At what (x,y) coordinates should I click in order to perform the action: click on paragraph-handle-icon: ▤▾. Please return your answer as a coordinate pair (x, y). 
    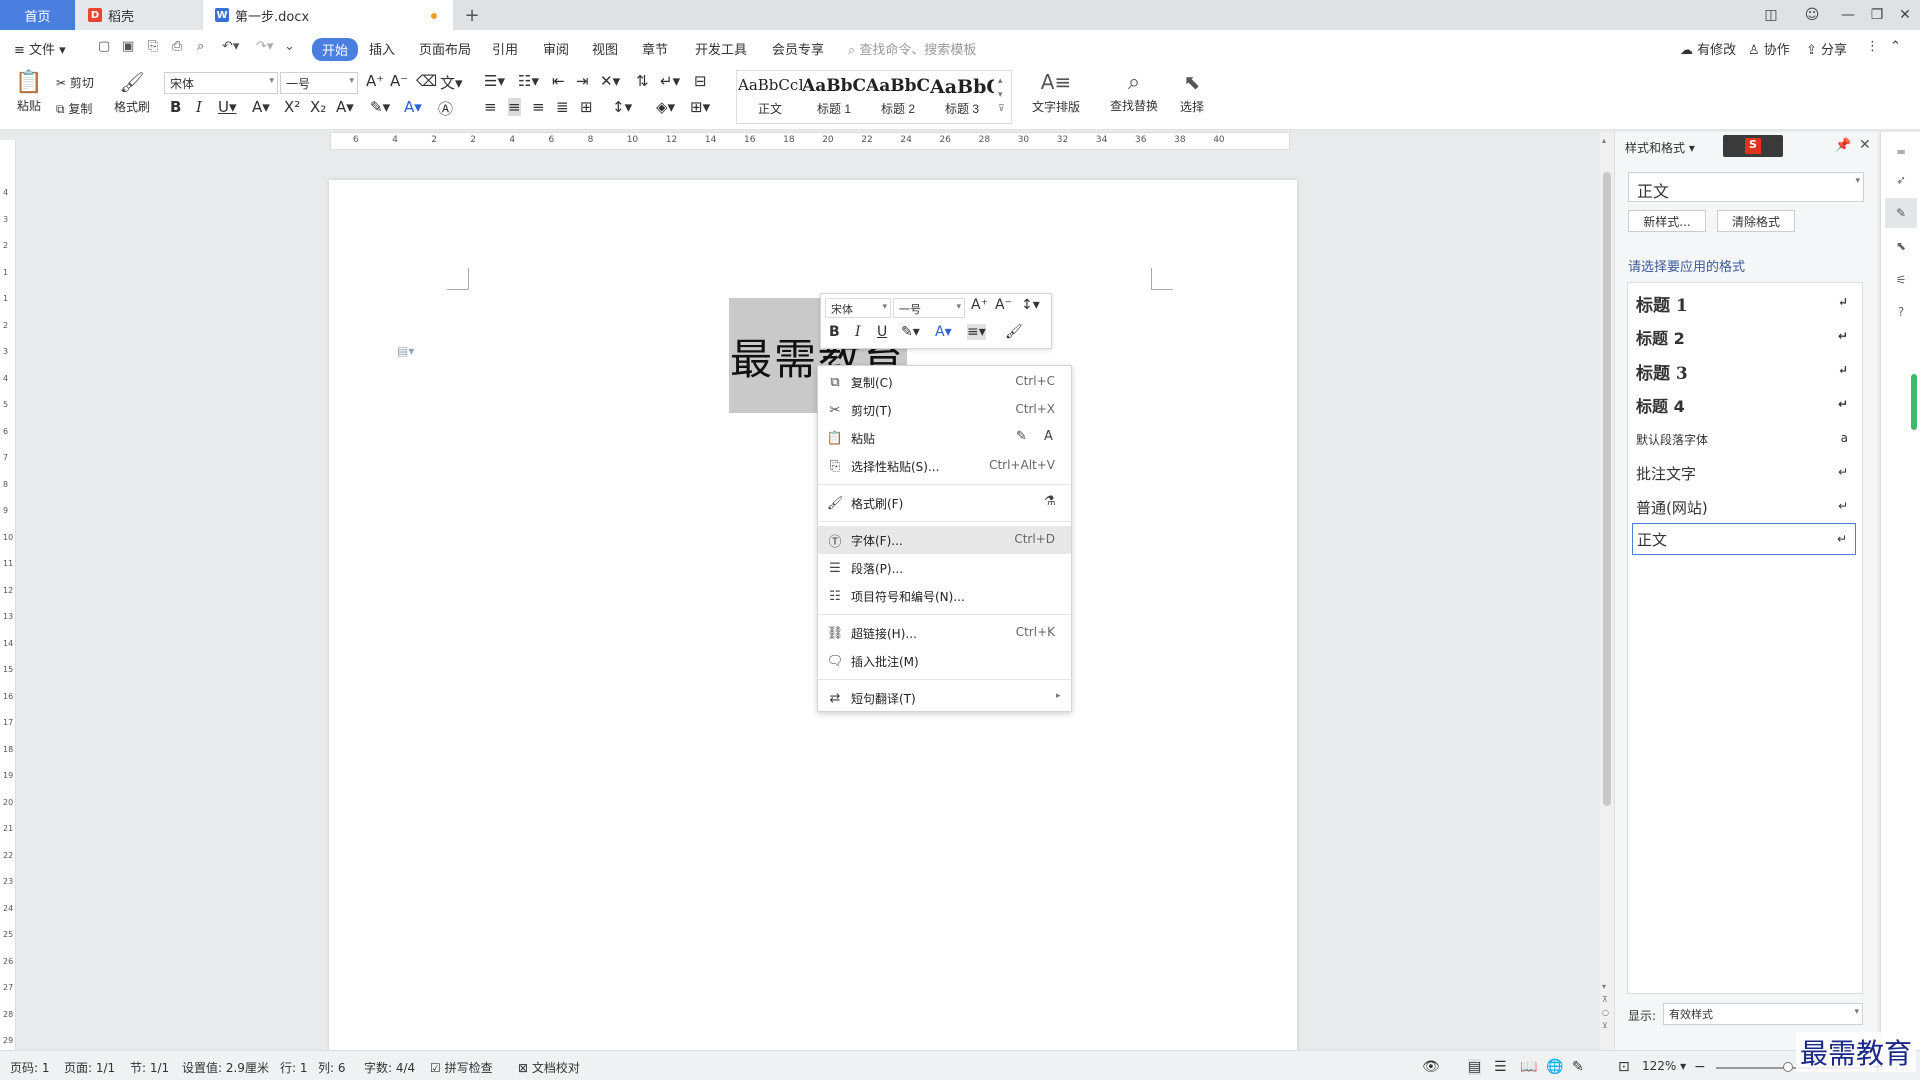
    Looking at the image, I should click on (405, 351).